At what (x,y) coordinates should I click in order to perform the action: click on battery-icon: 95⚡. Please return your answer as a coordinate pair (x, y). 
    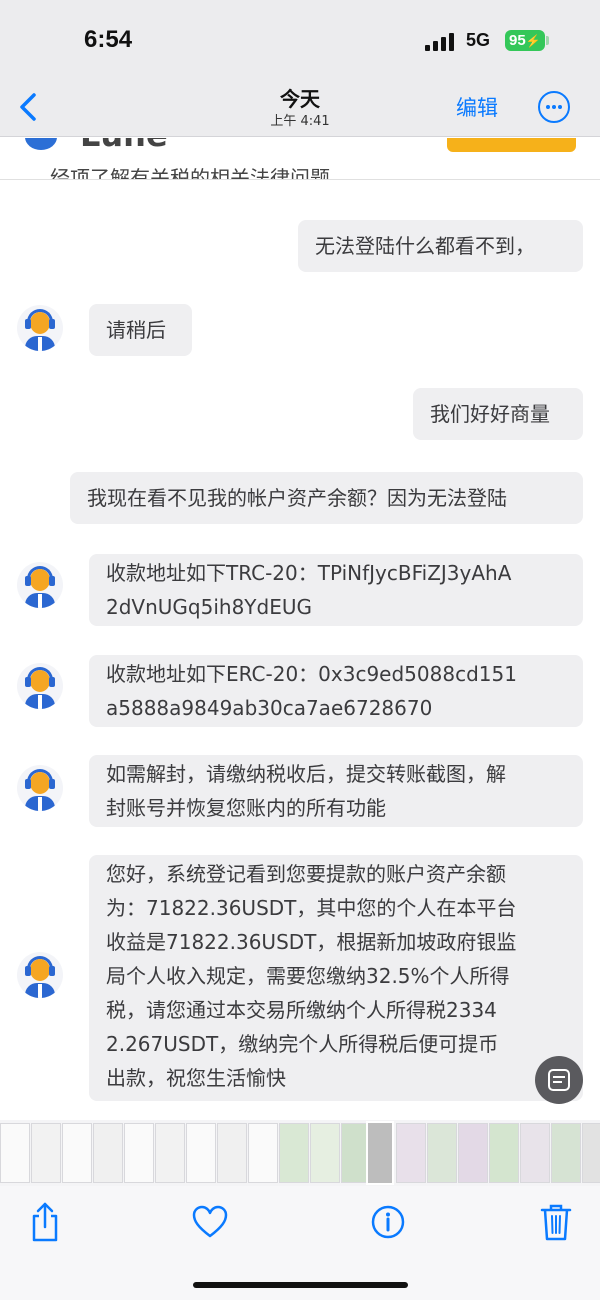
    Looking at the image, I should click on (525, 40).